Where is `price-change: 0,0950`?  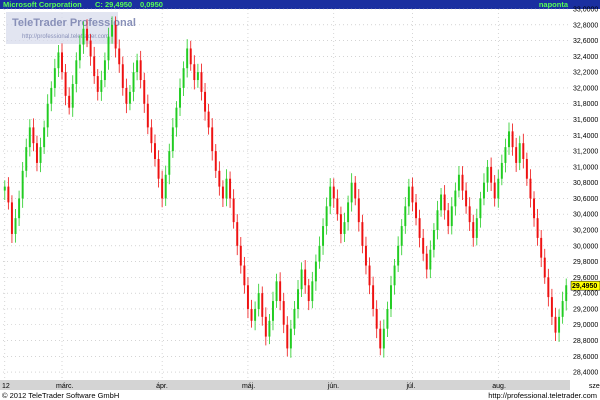
price-change: 0,0950 is located at coordinates (151, 4).